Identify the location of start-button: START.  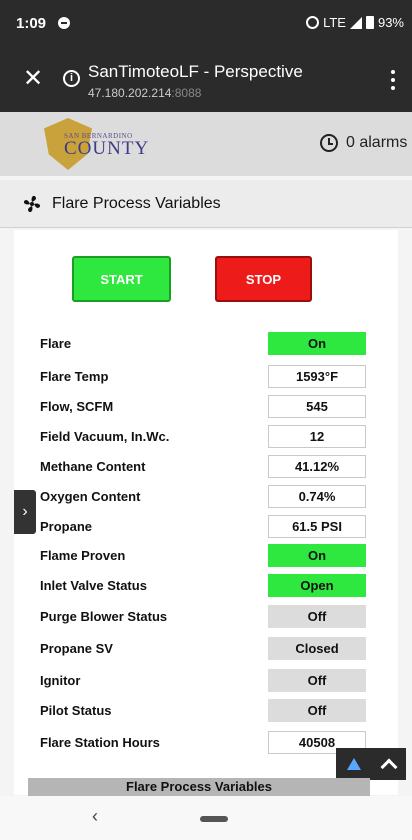
(121, 279).